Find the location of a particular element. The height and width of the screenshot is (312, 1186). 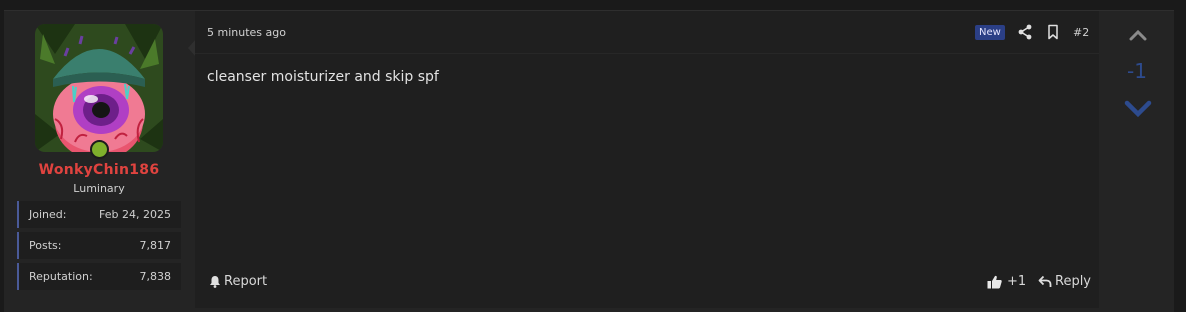

stat-value: 7,838 is located at coordinates (155, 276).